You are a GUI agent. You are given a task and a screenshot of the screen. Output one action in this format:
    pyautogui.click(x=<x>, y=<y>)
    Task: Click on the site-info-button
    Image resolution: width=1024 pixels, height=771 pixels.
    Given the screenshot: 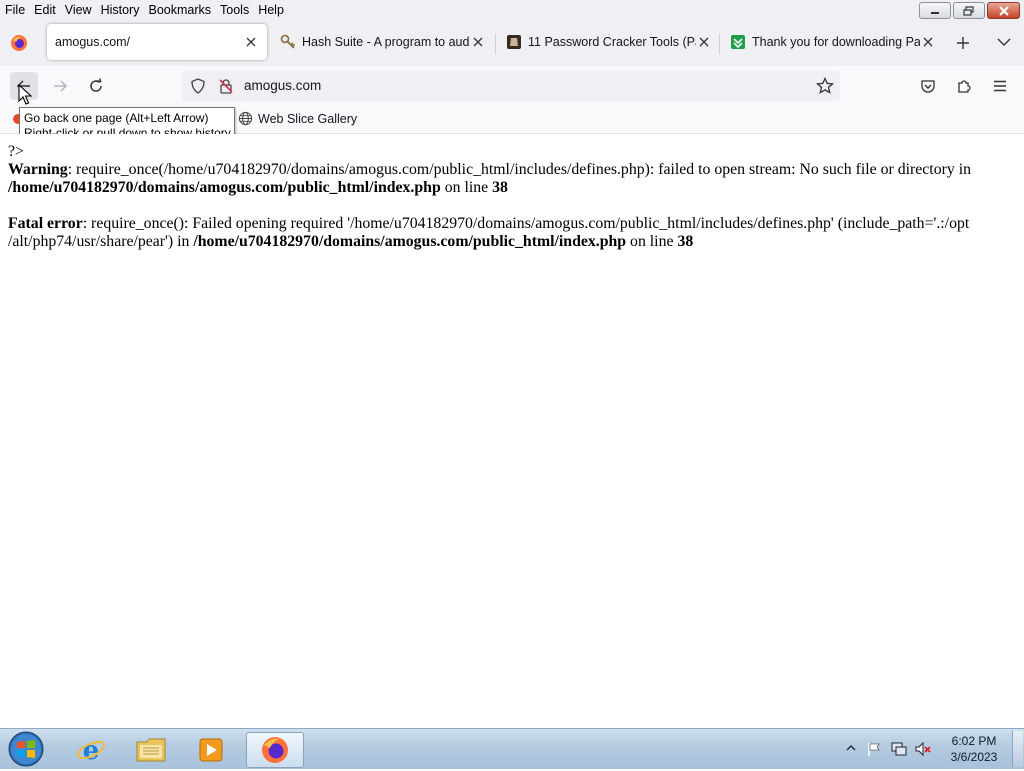 What is the action you would take?
    pyautogui.click(x=226, y=87)
    